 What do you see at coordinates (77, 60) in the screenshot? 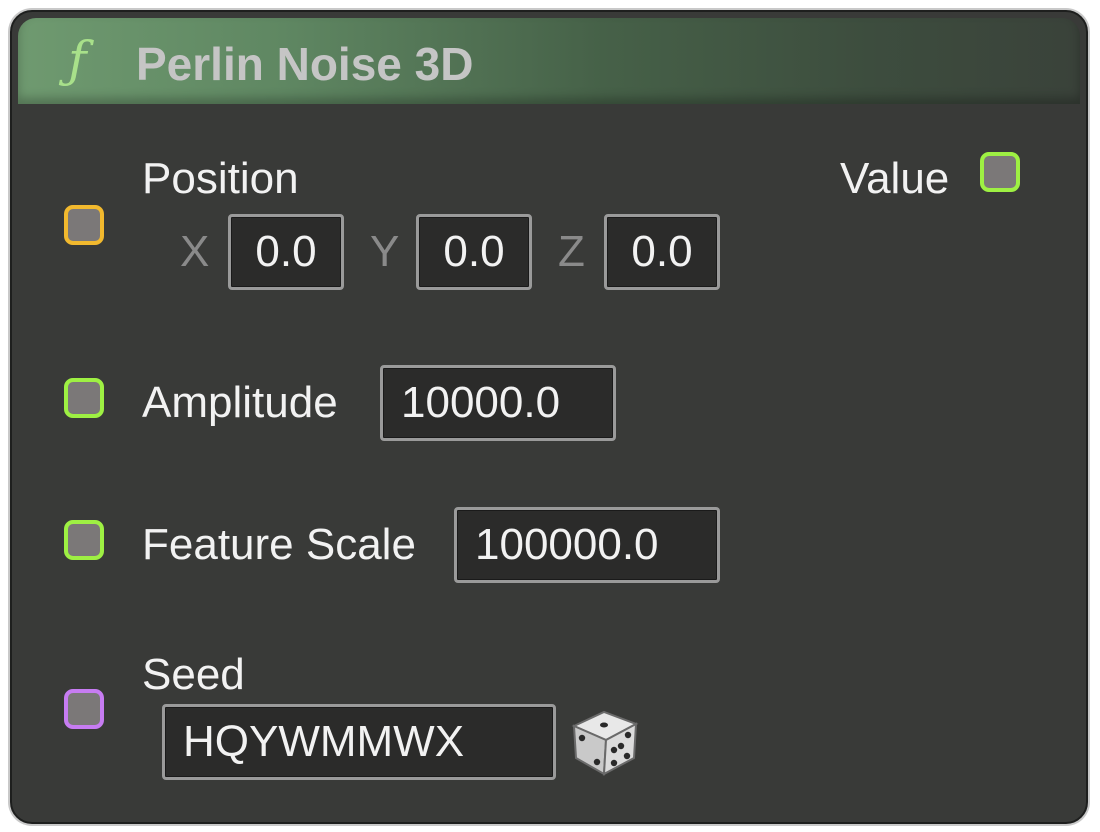
I see `function-icon: ƒ` at bounding box center [77, 60].